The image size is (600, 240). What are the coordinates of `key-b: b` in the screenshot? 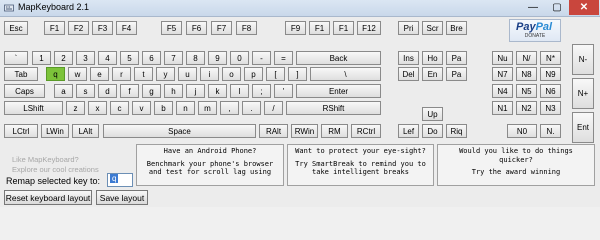 It's located at (163, 108).